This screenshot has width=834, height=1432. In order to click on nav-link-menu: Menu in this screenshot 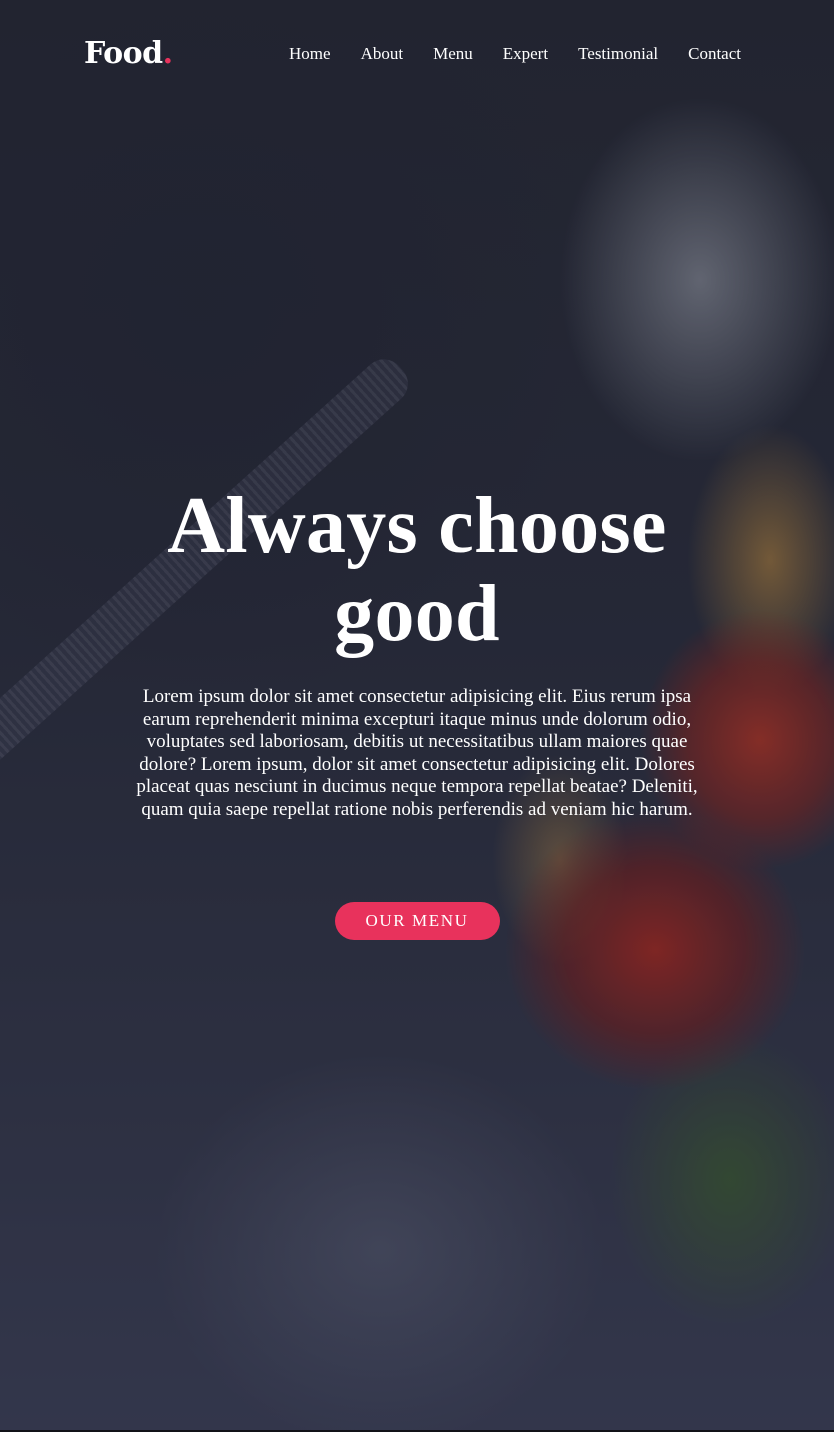, I will do `click(453, 54)`.